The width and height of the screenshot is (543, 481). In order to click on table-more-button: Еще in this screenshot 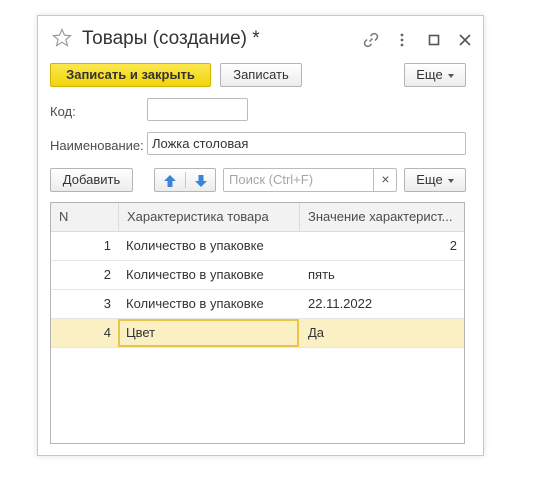, I will do `click(435, 180)`.